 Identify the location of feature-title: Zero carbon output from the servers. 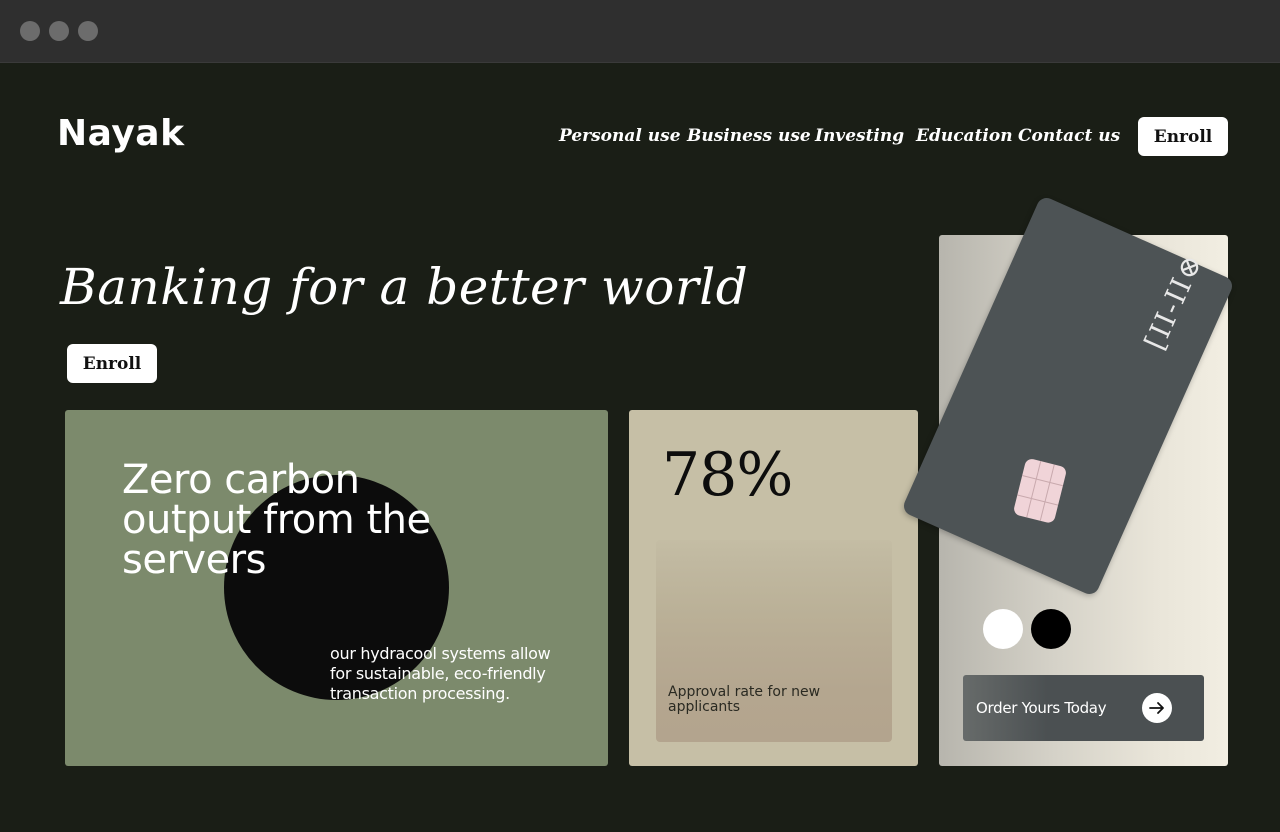
(276, 520).